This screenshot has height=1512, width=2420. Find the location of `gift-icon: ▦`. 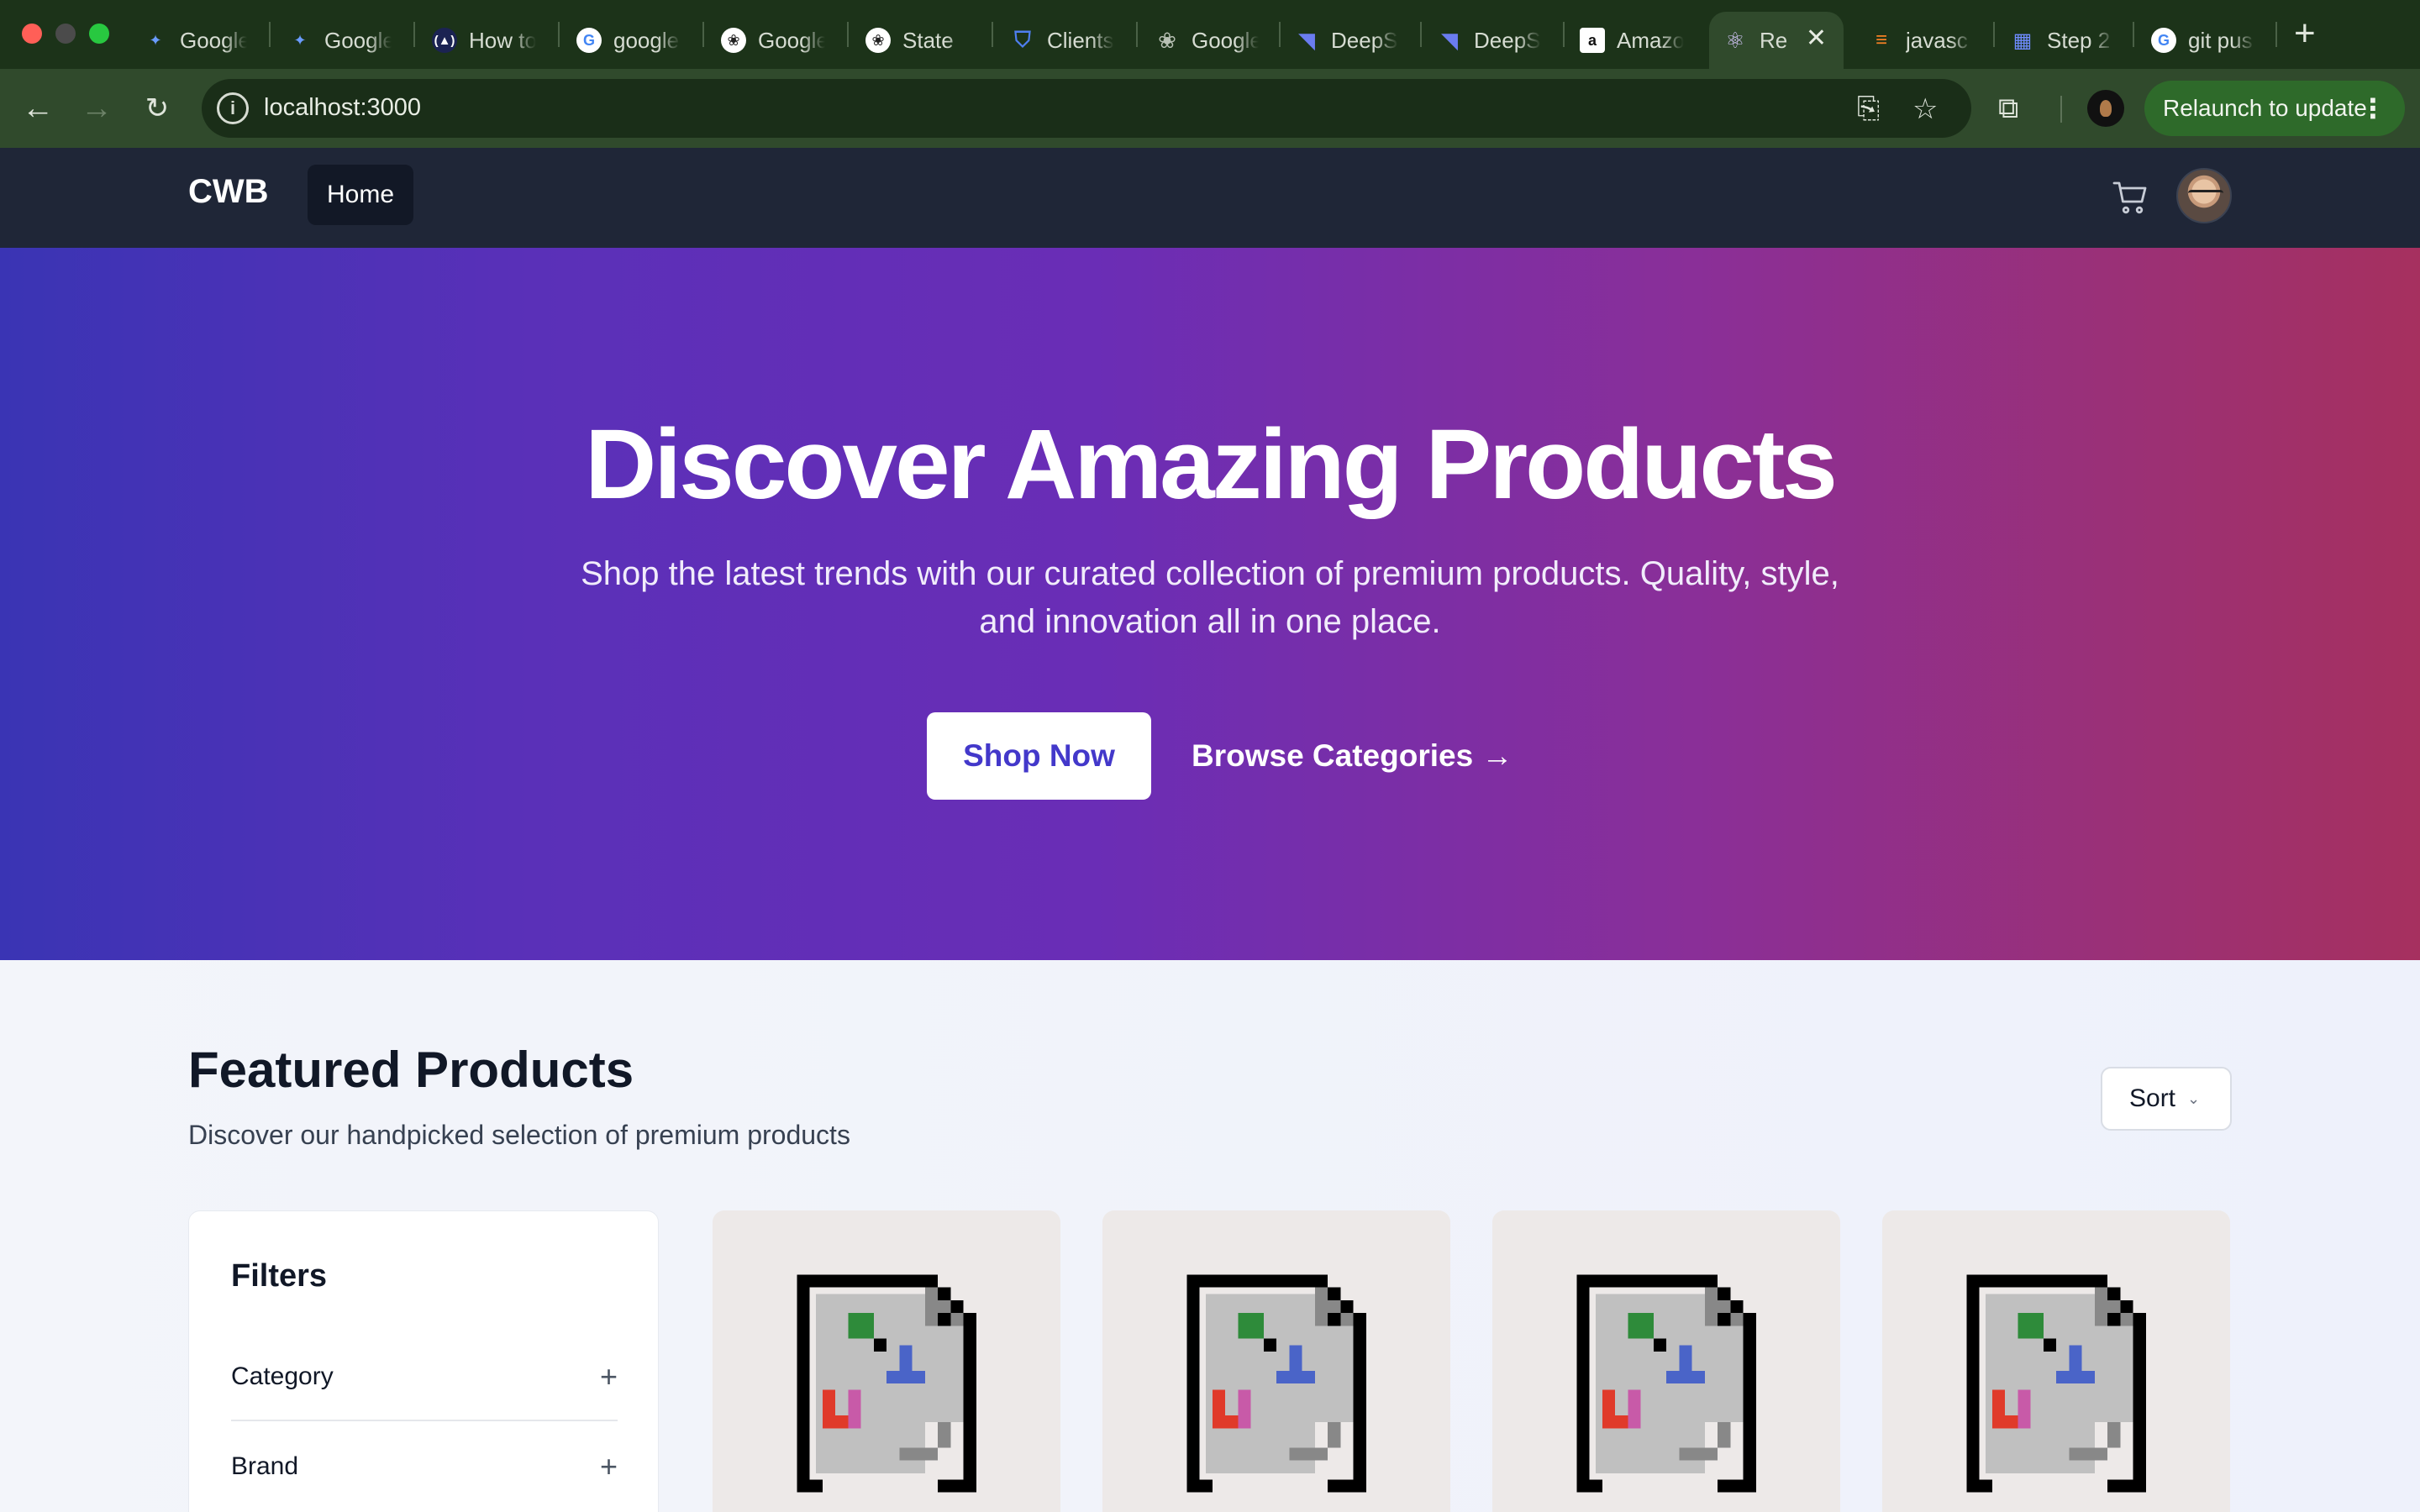

gift-icon: ▦ is located at coordinates (2023, 40).